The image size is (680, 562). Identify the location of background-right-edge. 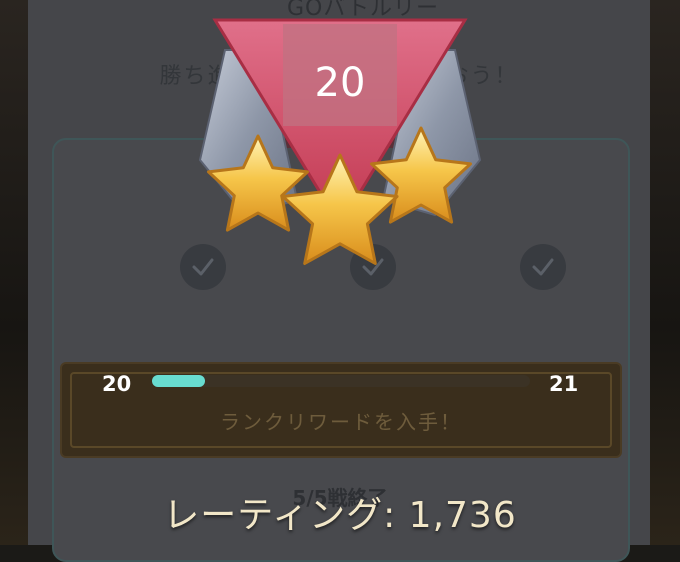
(665, 272).